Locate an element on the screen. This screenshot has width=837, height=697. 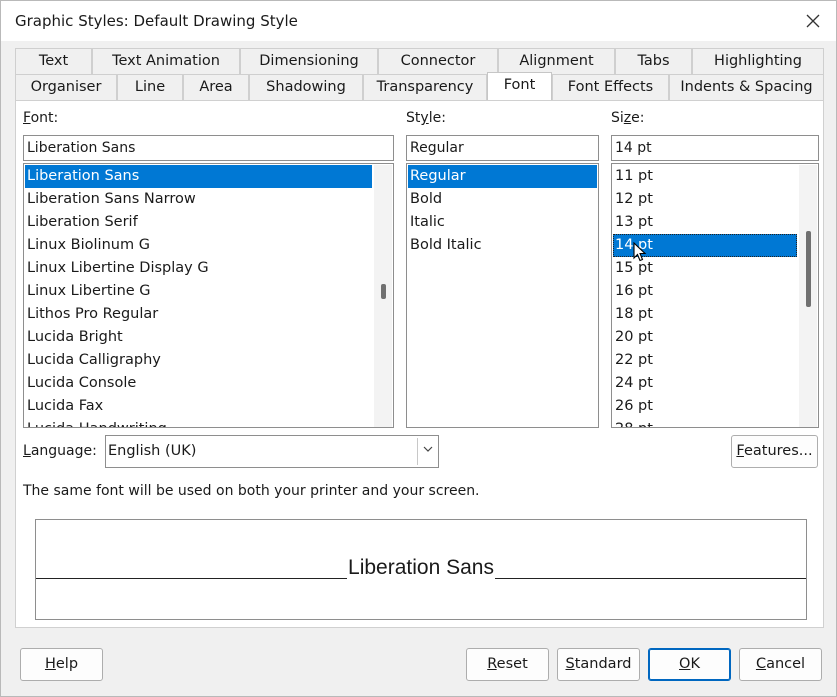
font-list-item: Lithos Pro Regular is located at coordinates (91, 314).